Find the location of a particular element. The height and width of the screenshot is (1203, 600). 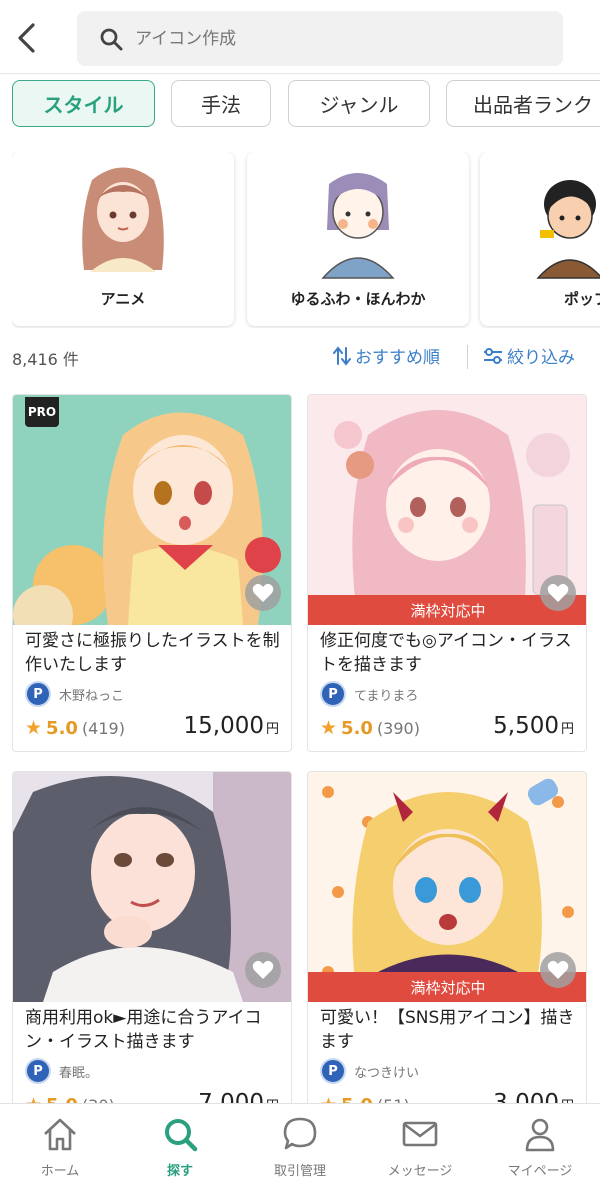

filter-chips: スタイル 手法 ジャンル 出品者ランク is located at coordinates (306, 104).